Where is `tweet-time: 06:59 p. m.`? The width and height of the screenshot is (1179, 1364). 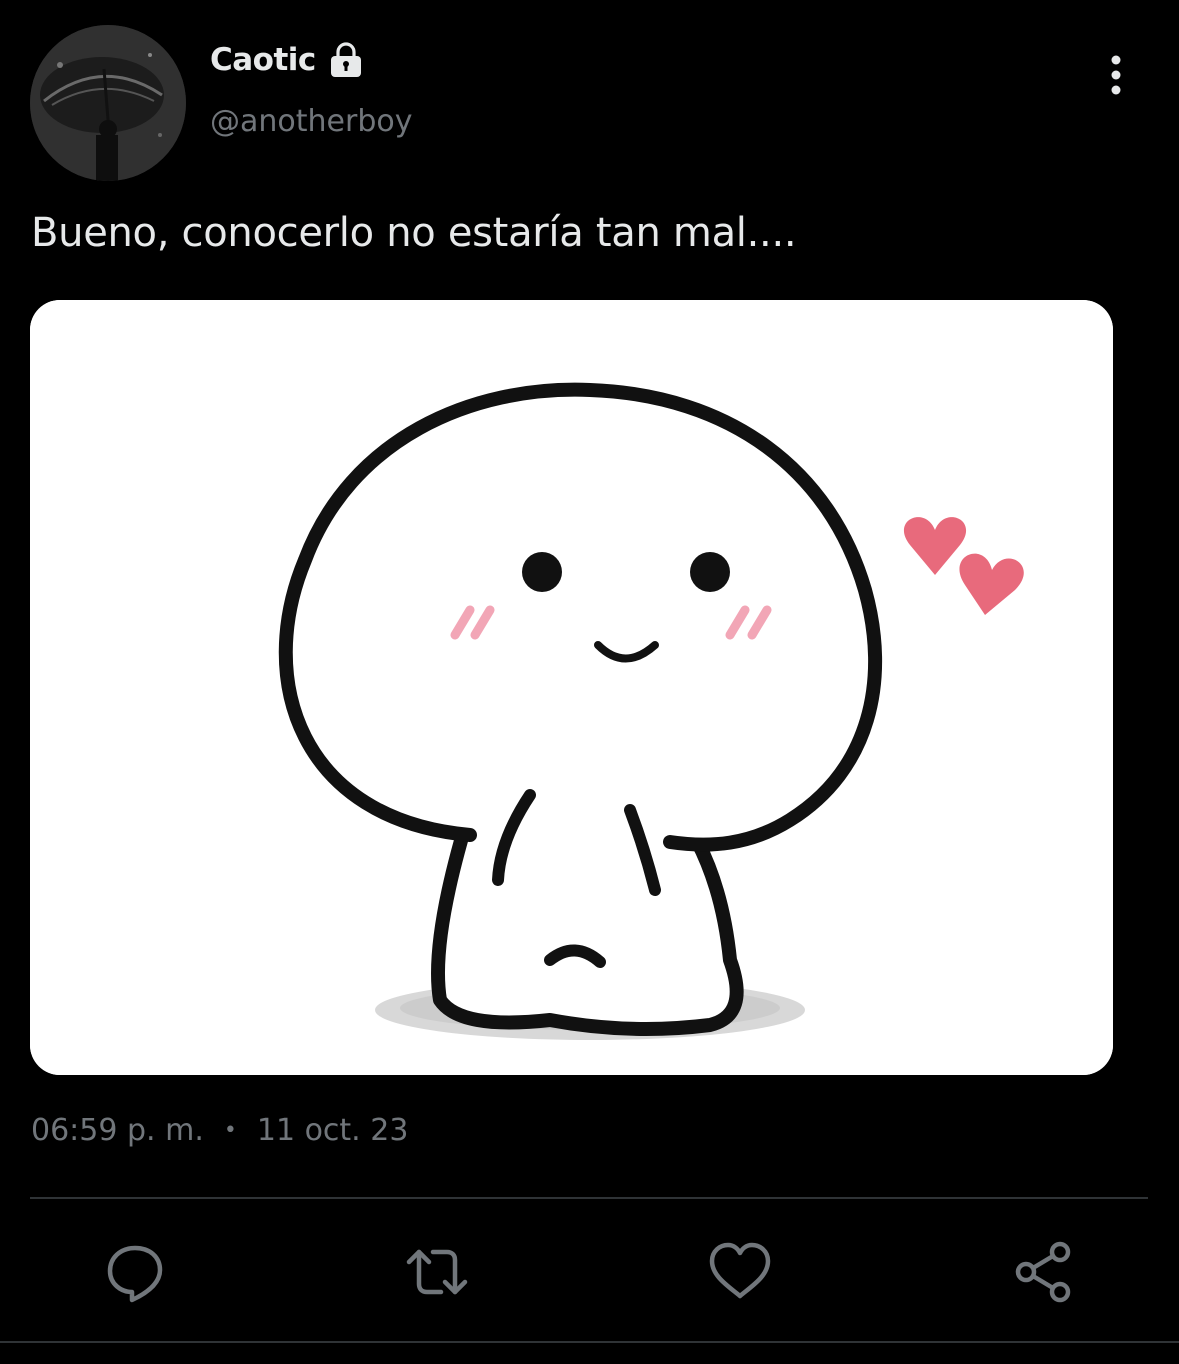
tweet-time: 06:59 p. m. is located at coordinates (117, 1130).